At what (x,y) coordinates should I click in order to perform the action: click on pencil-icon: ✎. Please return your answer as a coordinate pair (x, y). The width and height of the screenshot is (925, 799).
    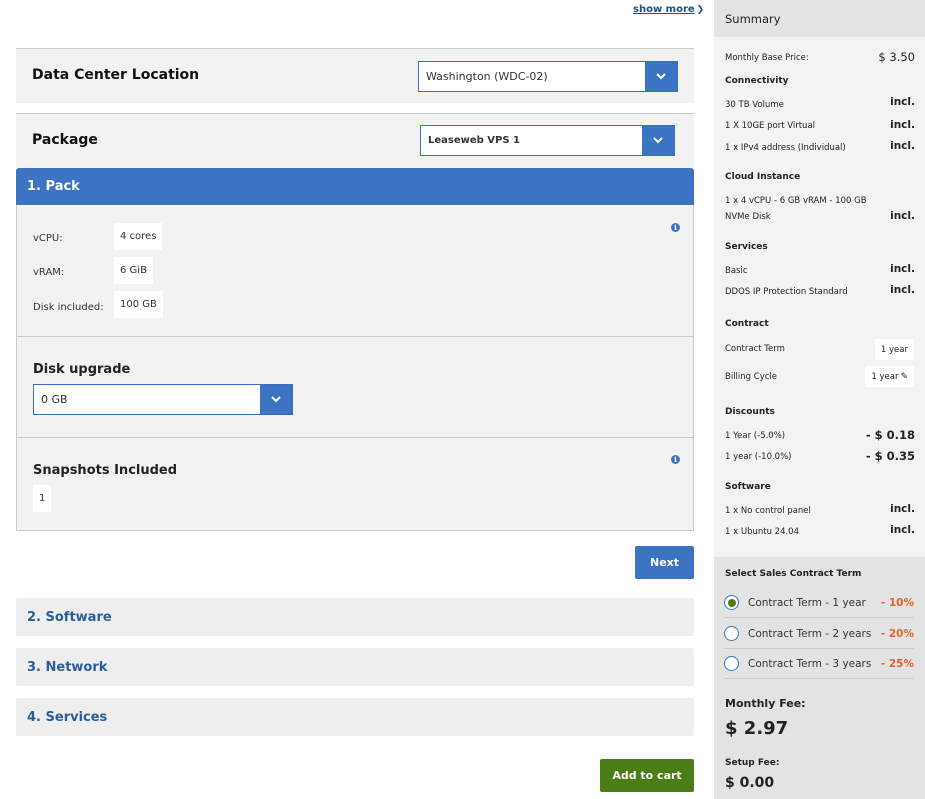
    Looking at the image, I should click on (904, 377).